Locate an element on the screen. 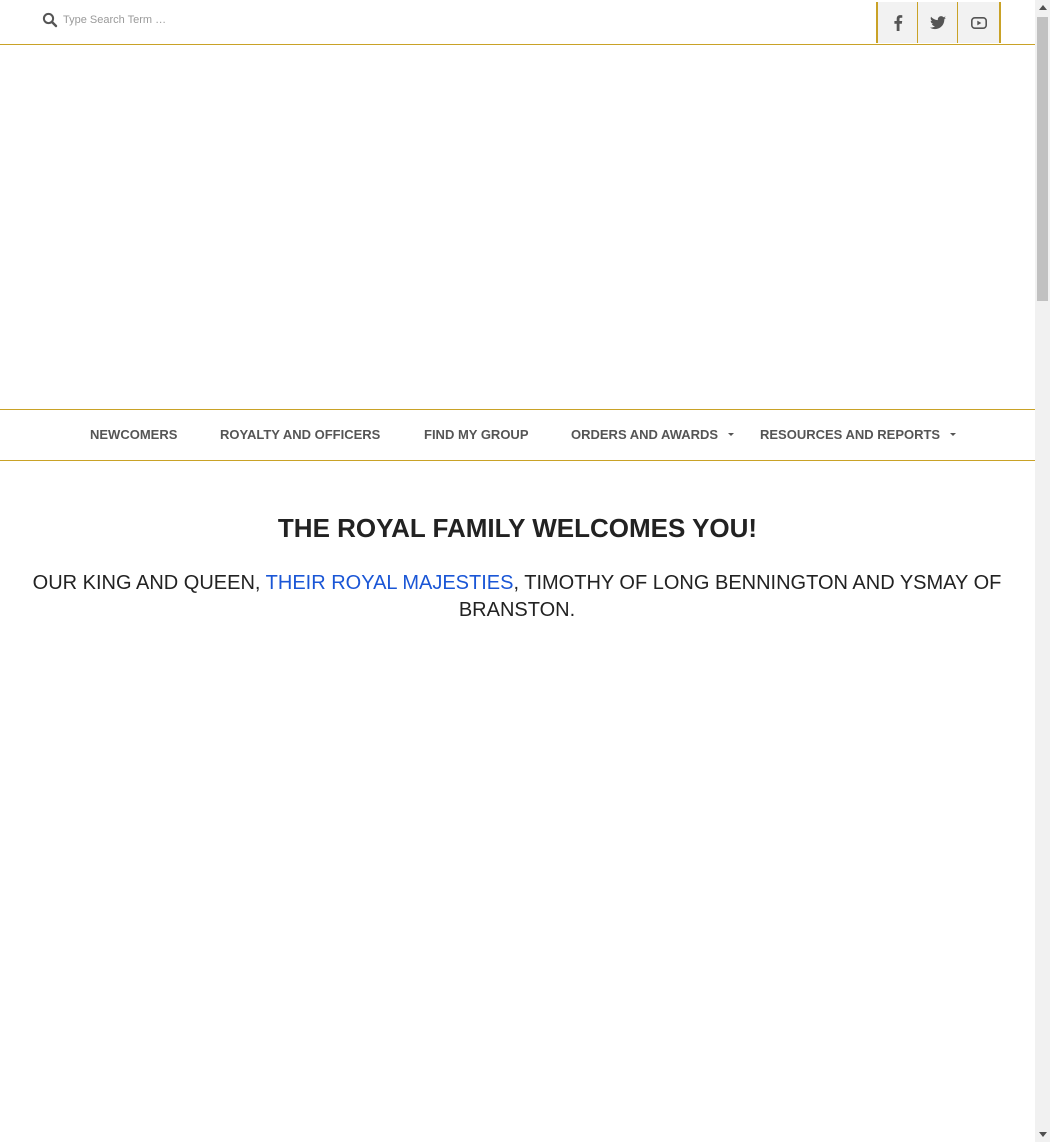  facebook-button is located at coordinates (898, 22).